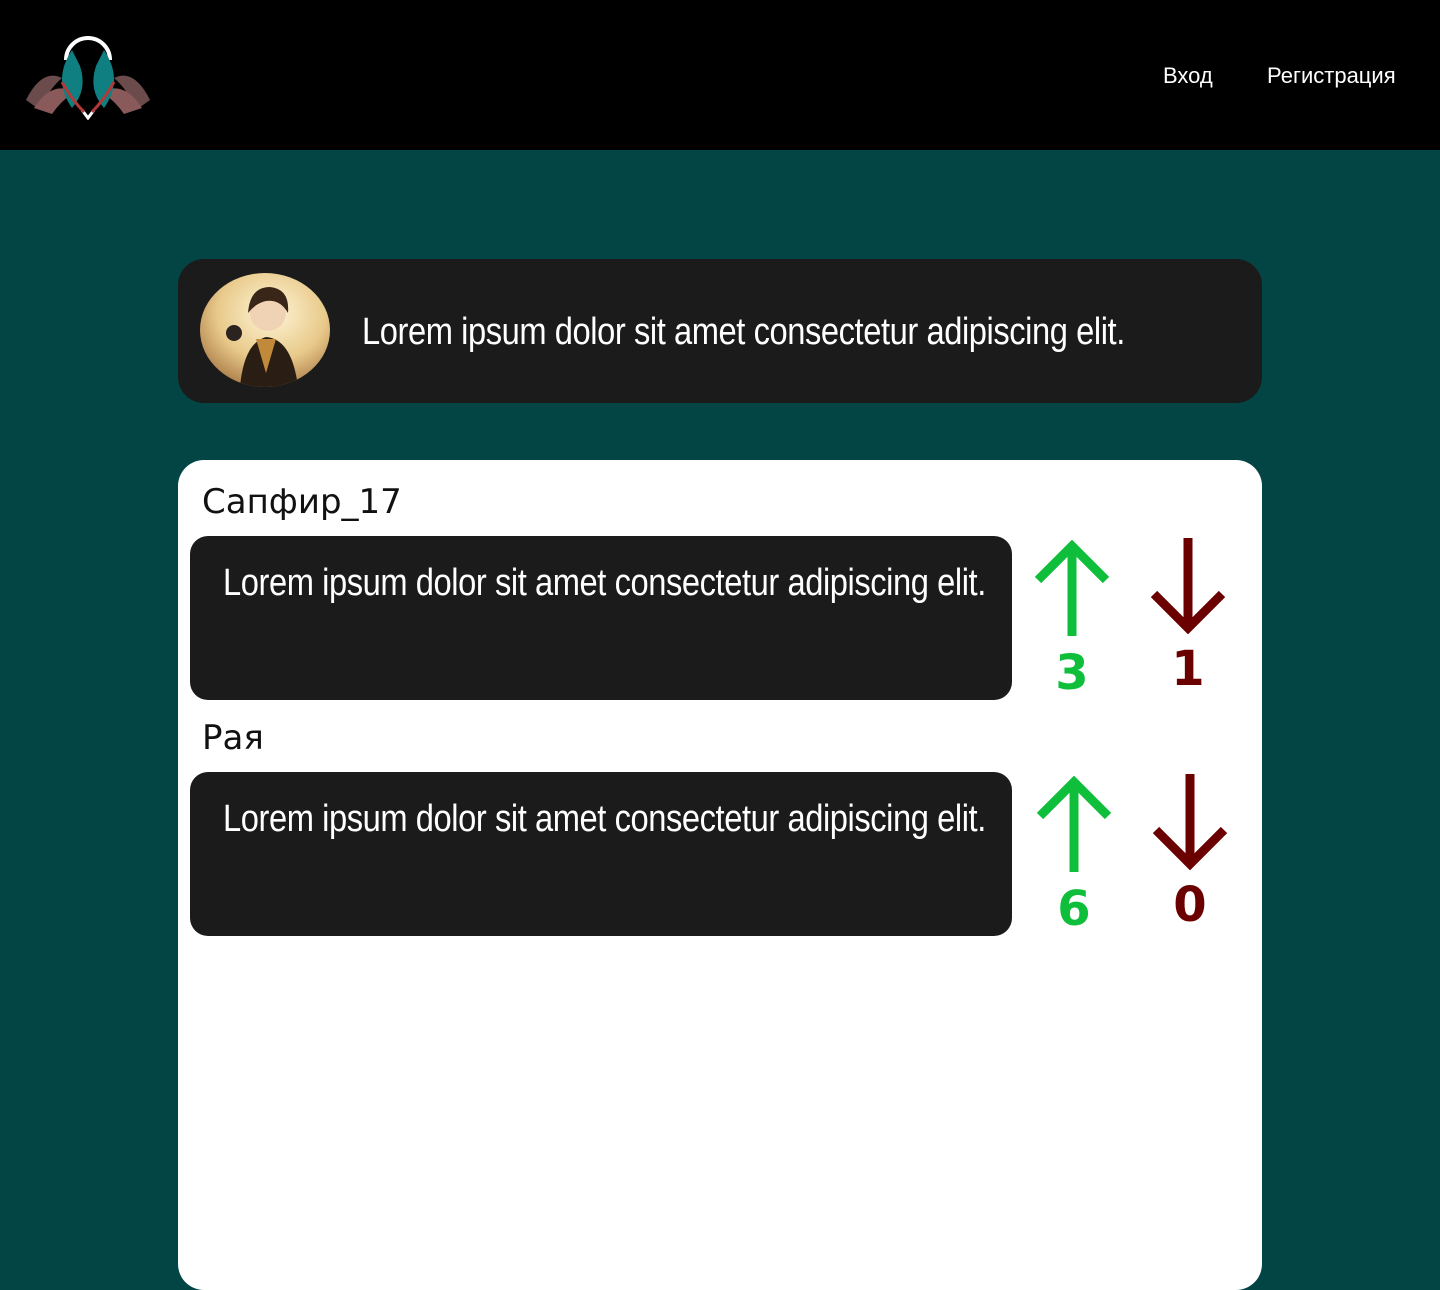 The image size is (1440, 1290). What do you see at coordinates (1331, 76) in the screenshot?
I see `register-link: Регистрация` at bounding box center [1331, 76].